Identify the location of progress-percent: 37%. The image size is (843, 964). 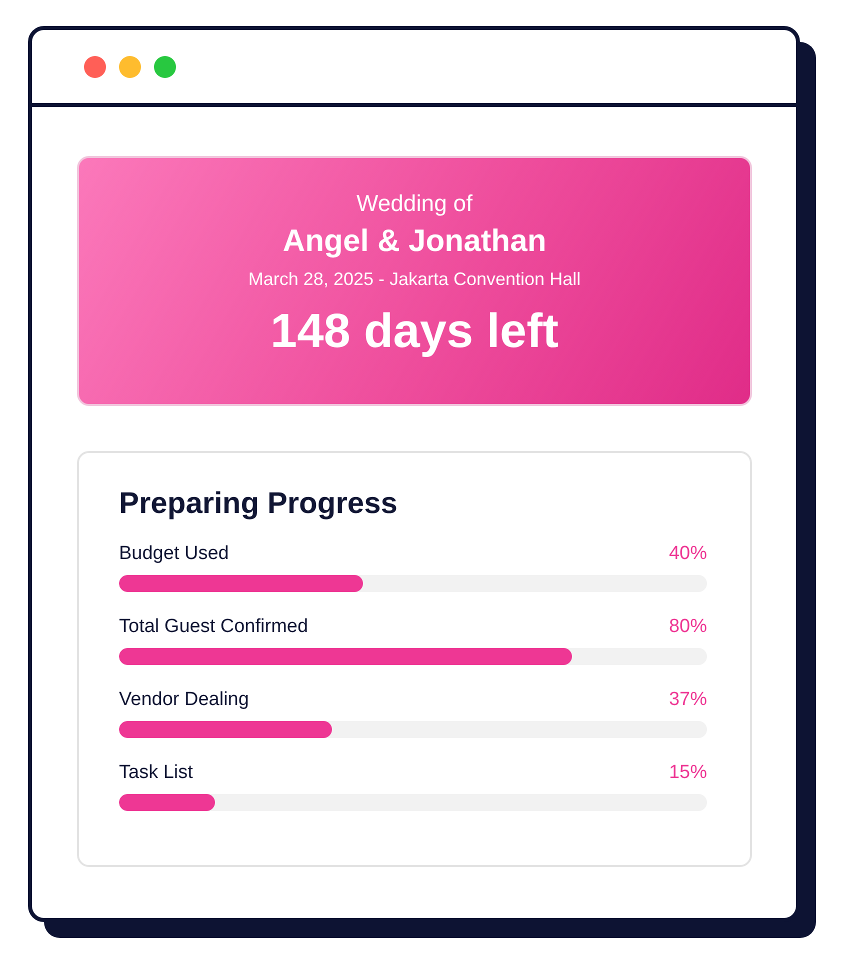
(687, 700).